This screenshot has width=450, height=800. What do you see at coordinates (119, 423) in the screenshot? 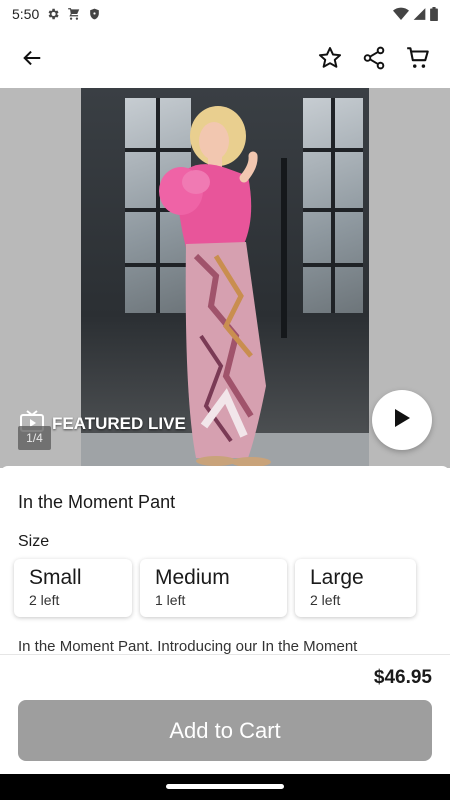
I see `featured-live-label: FEATURED LIVE` at bounding box center [119, 423].